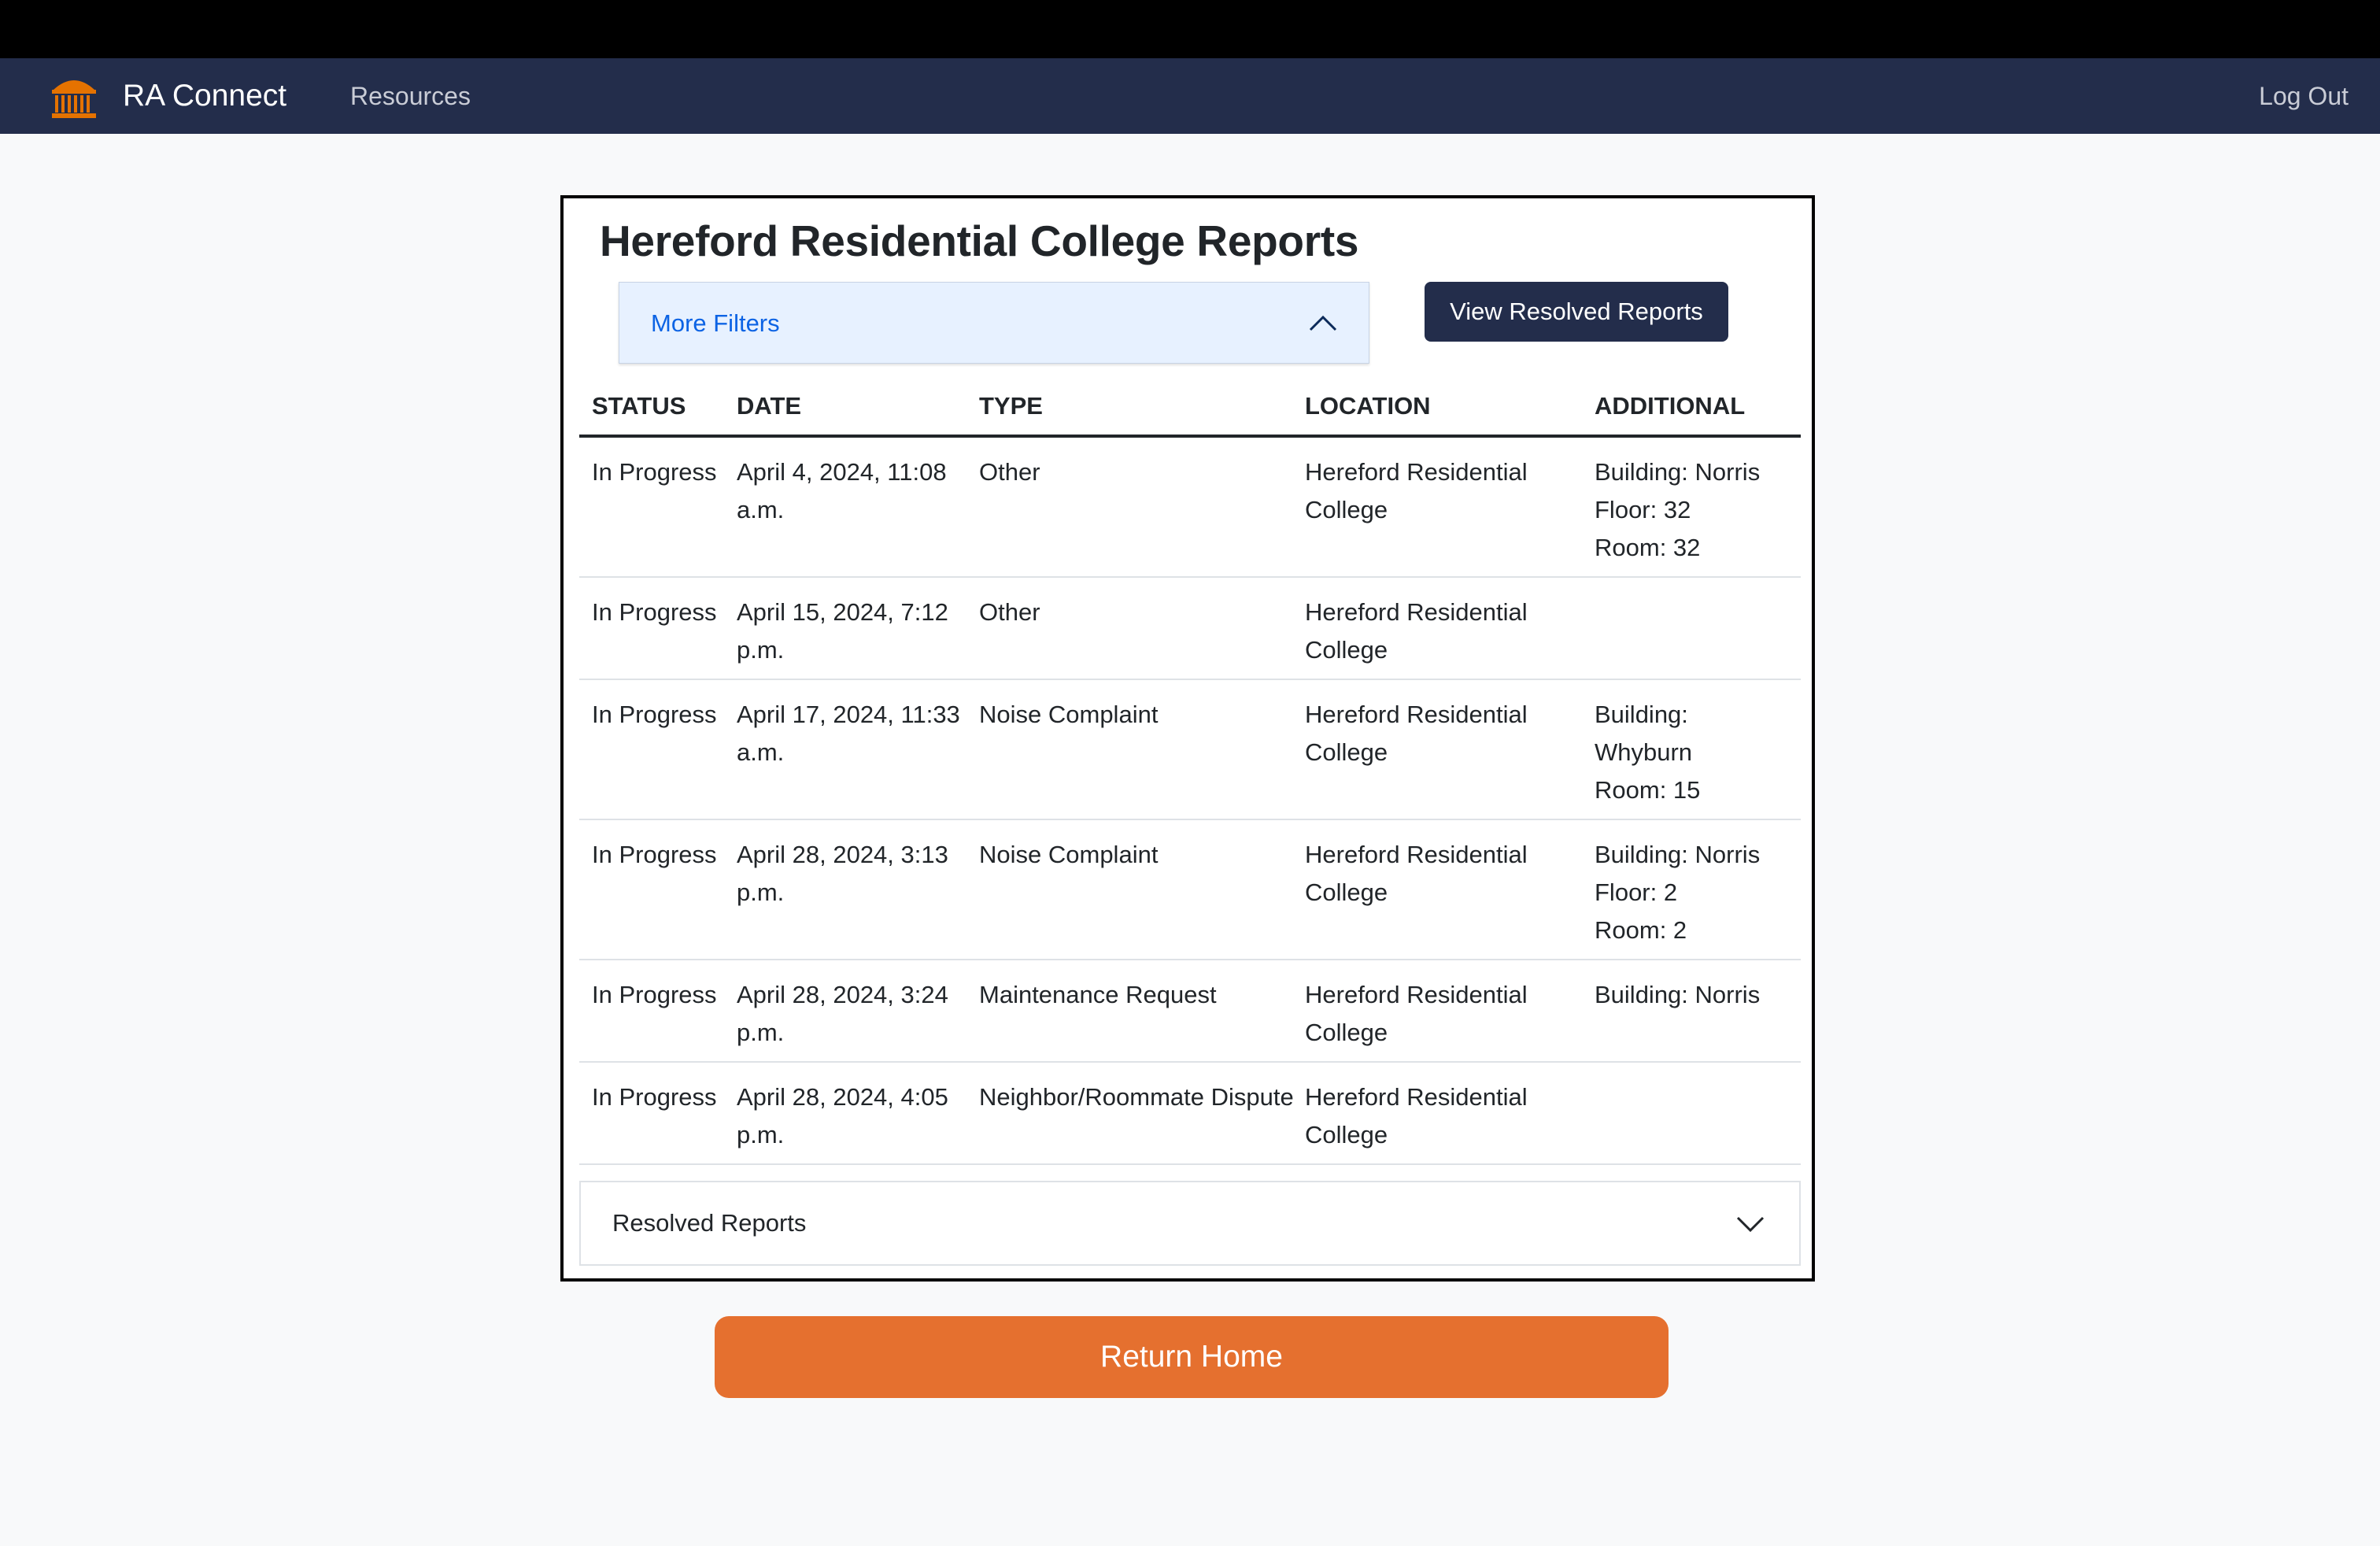  Describe the element at coordinates (1192, 1357) in the screenshot. I see `return-home-button: Return Home` at that location.